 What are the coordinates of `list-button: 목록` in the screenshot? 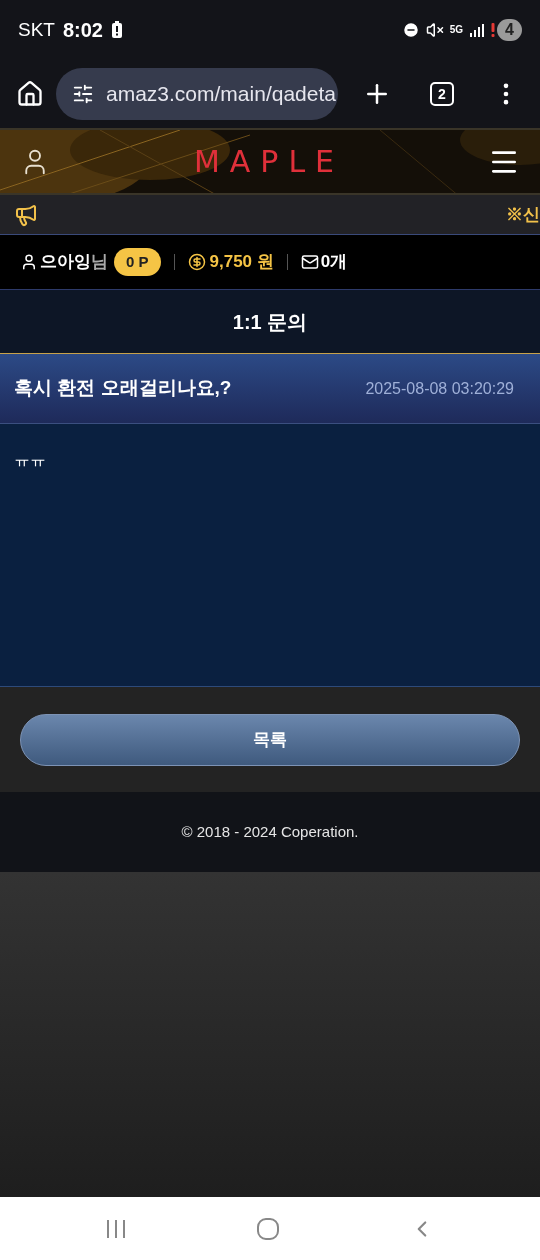 It's located at (270, 739).